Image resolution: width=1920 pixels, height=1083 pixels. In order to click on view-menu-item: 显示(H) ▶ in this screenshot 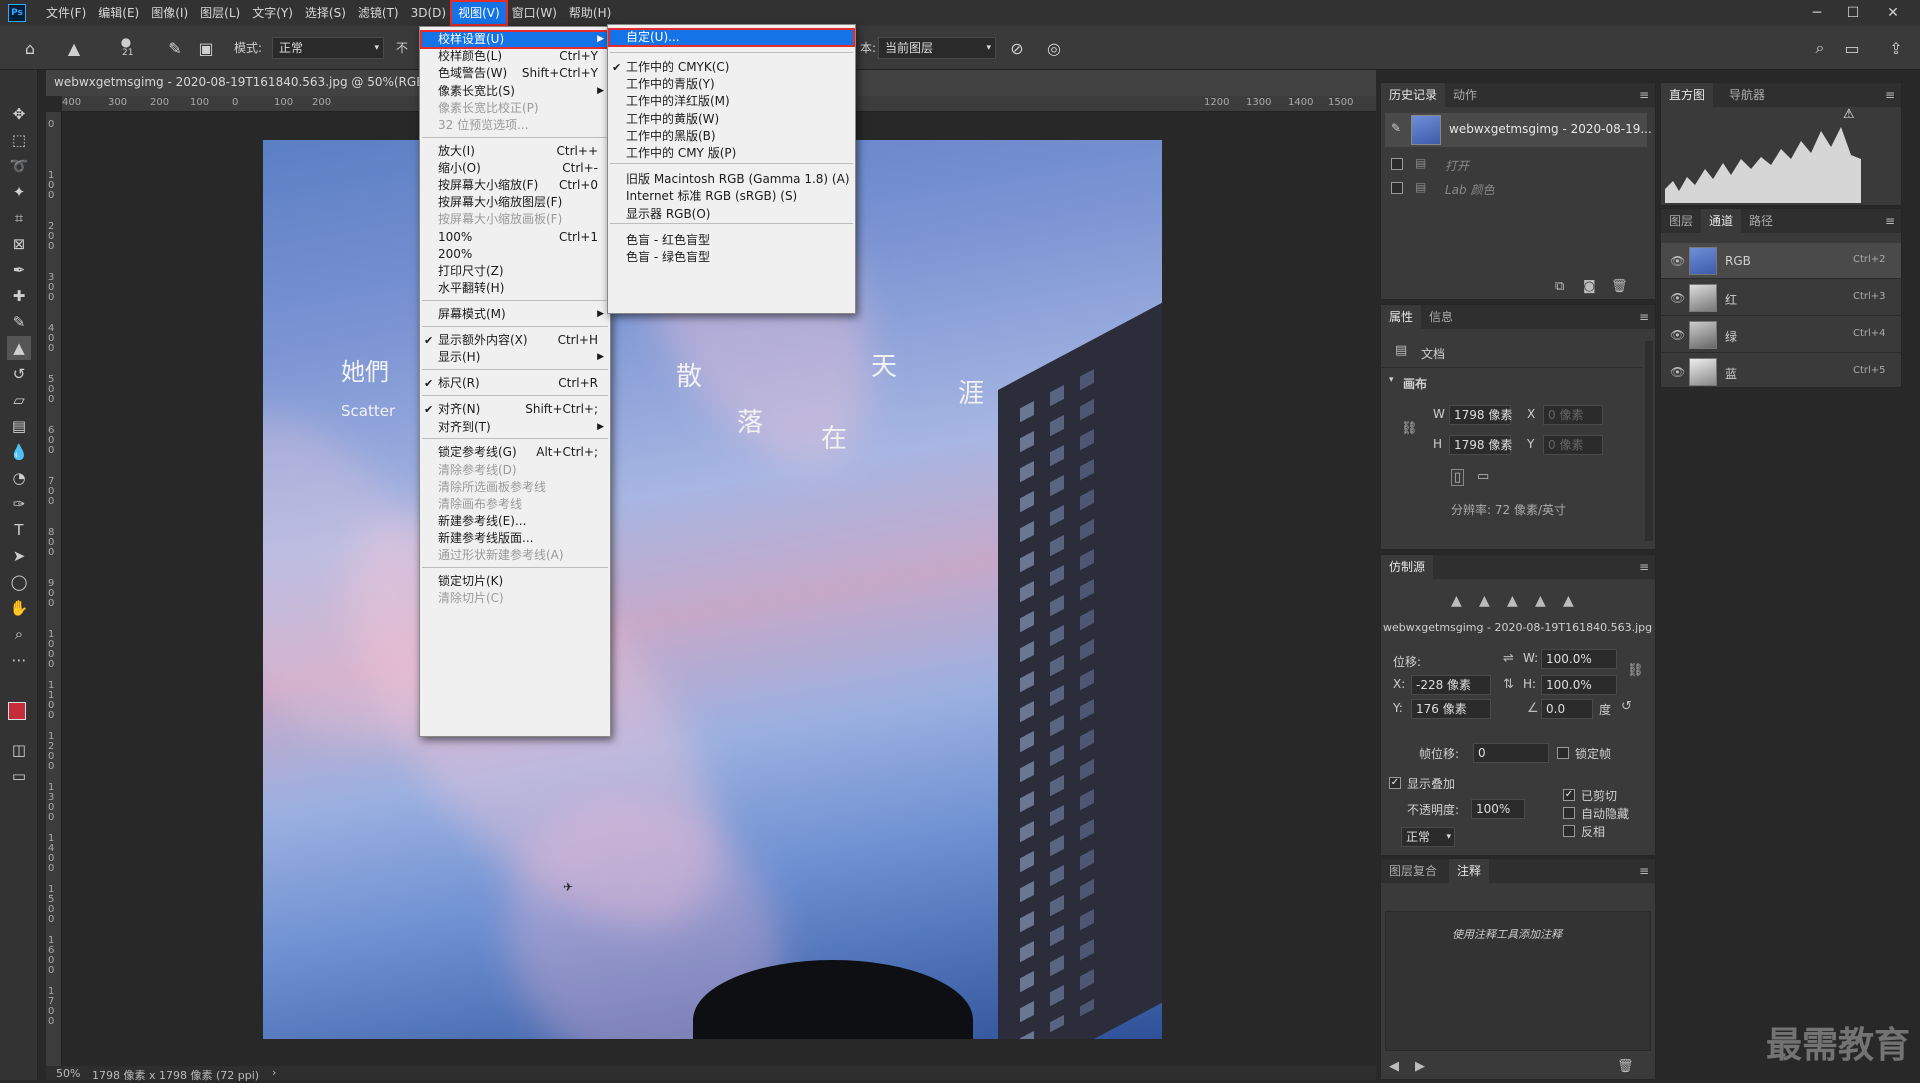, I will do `click(515, 357)`.